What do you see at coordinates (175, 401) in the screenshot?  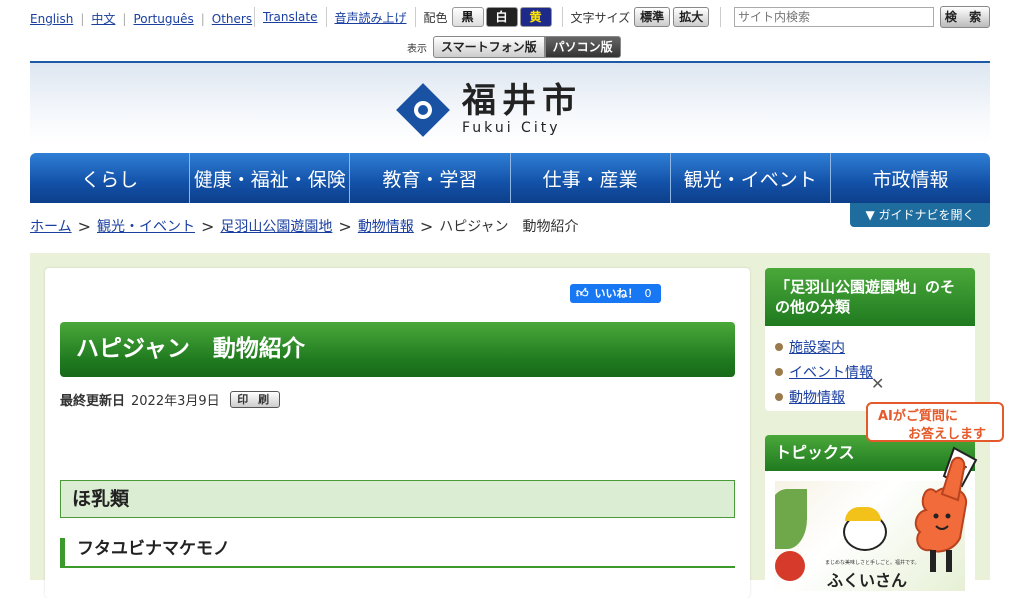 I see `updated-date: 2022年3月9日` at bounding box center [175, 401].